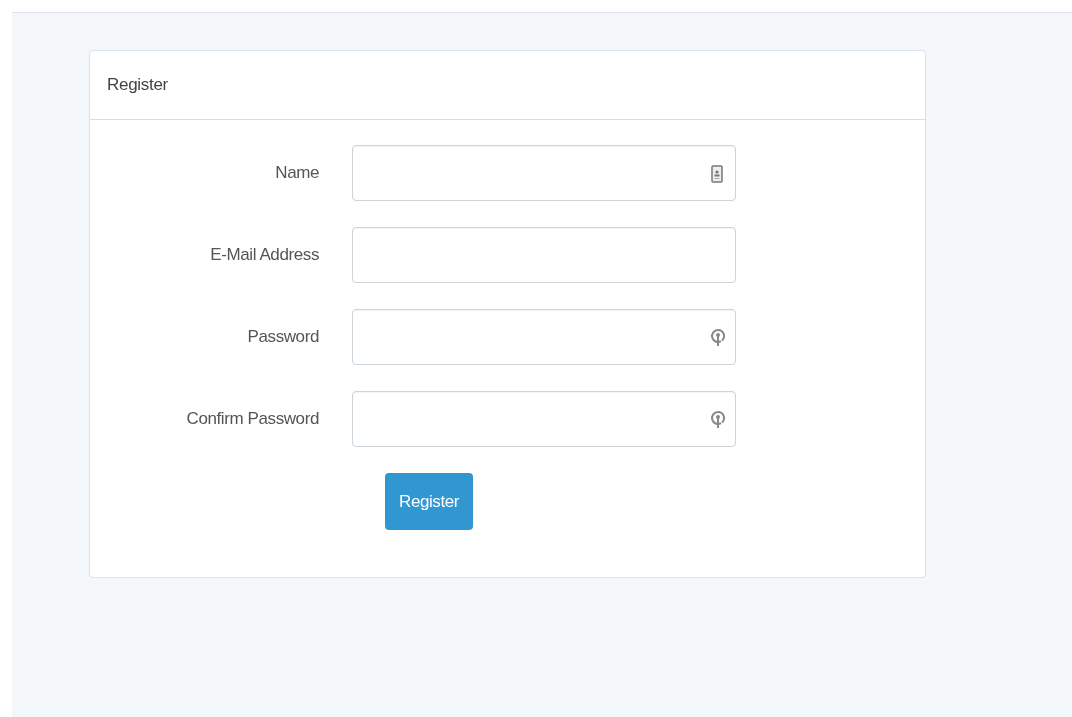 This screenshot has height=717, width=1072. I want to click on contact-card-icon, so click(717, 174).